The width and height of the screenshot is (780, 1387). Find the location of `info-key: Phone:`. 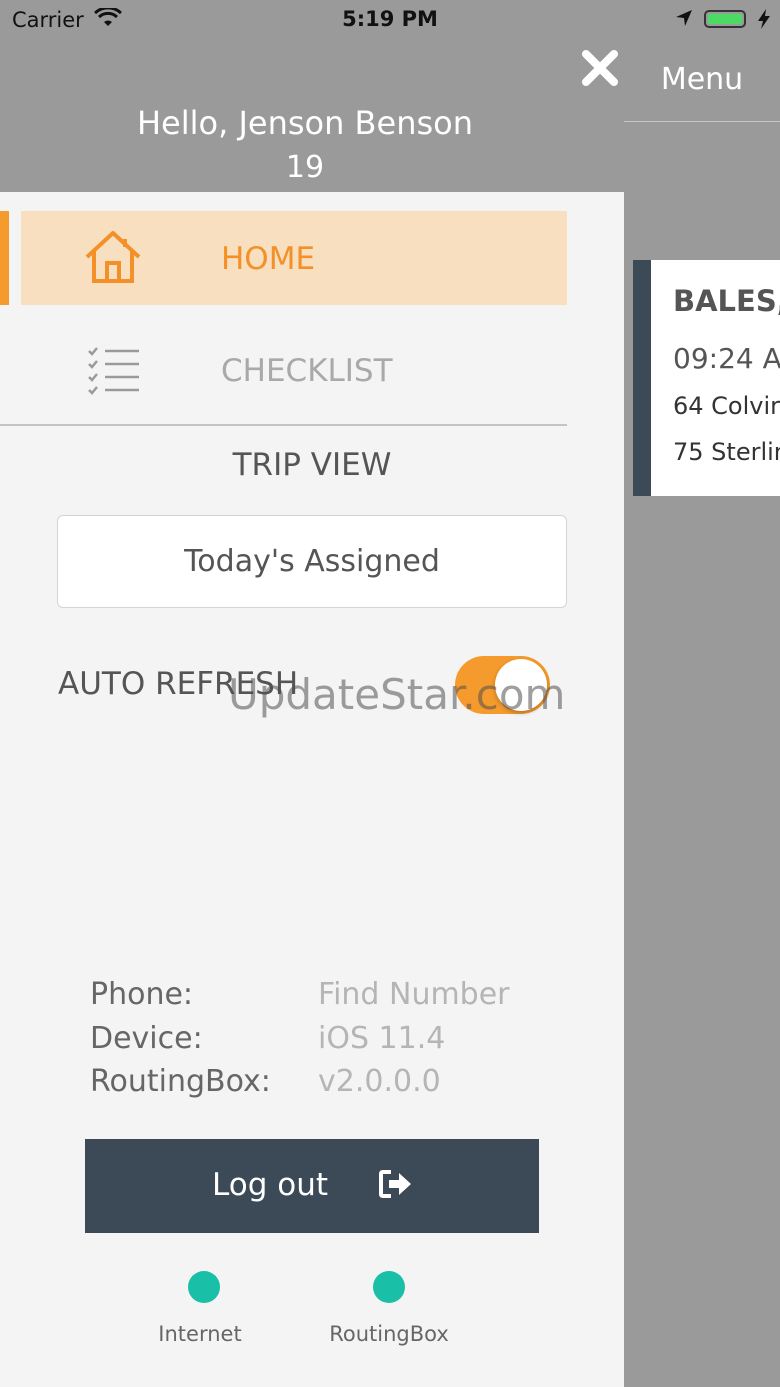

info-key: Phone: is located at coordinates (142, 994).